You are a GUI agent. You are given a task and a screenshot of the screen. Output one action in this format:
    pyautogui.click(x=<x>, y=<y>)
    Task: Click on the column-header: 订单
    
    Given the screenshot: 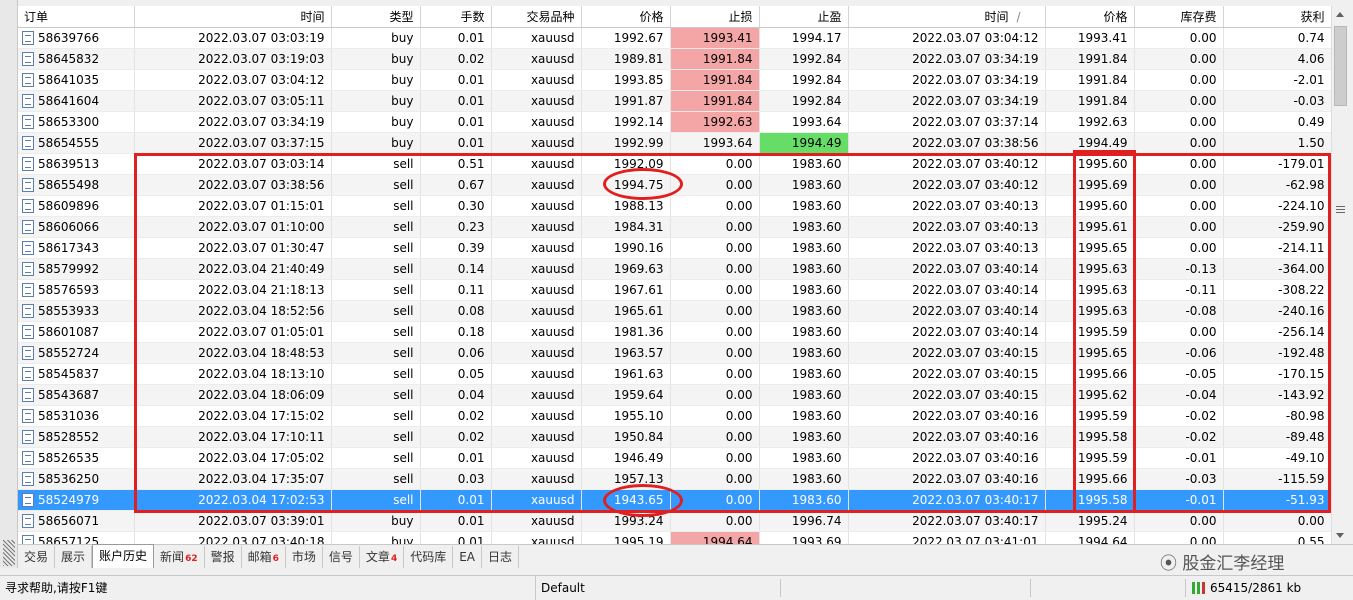 What is the action you would take?
    pyautogui.click(x=76, y=17)
    